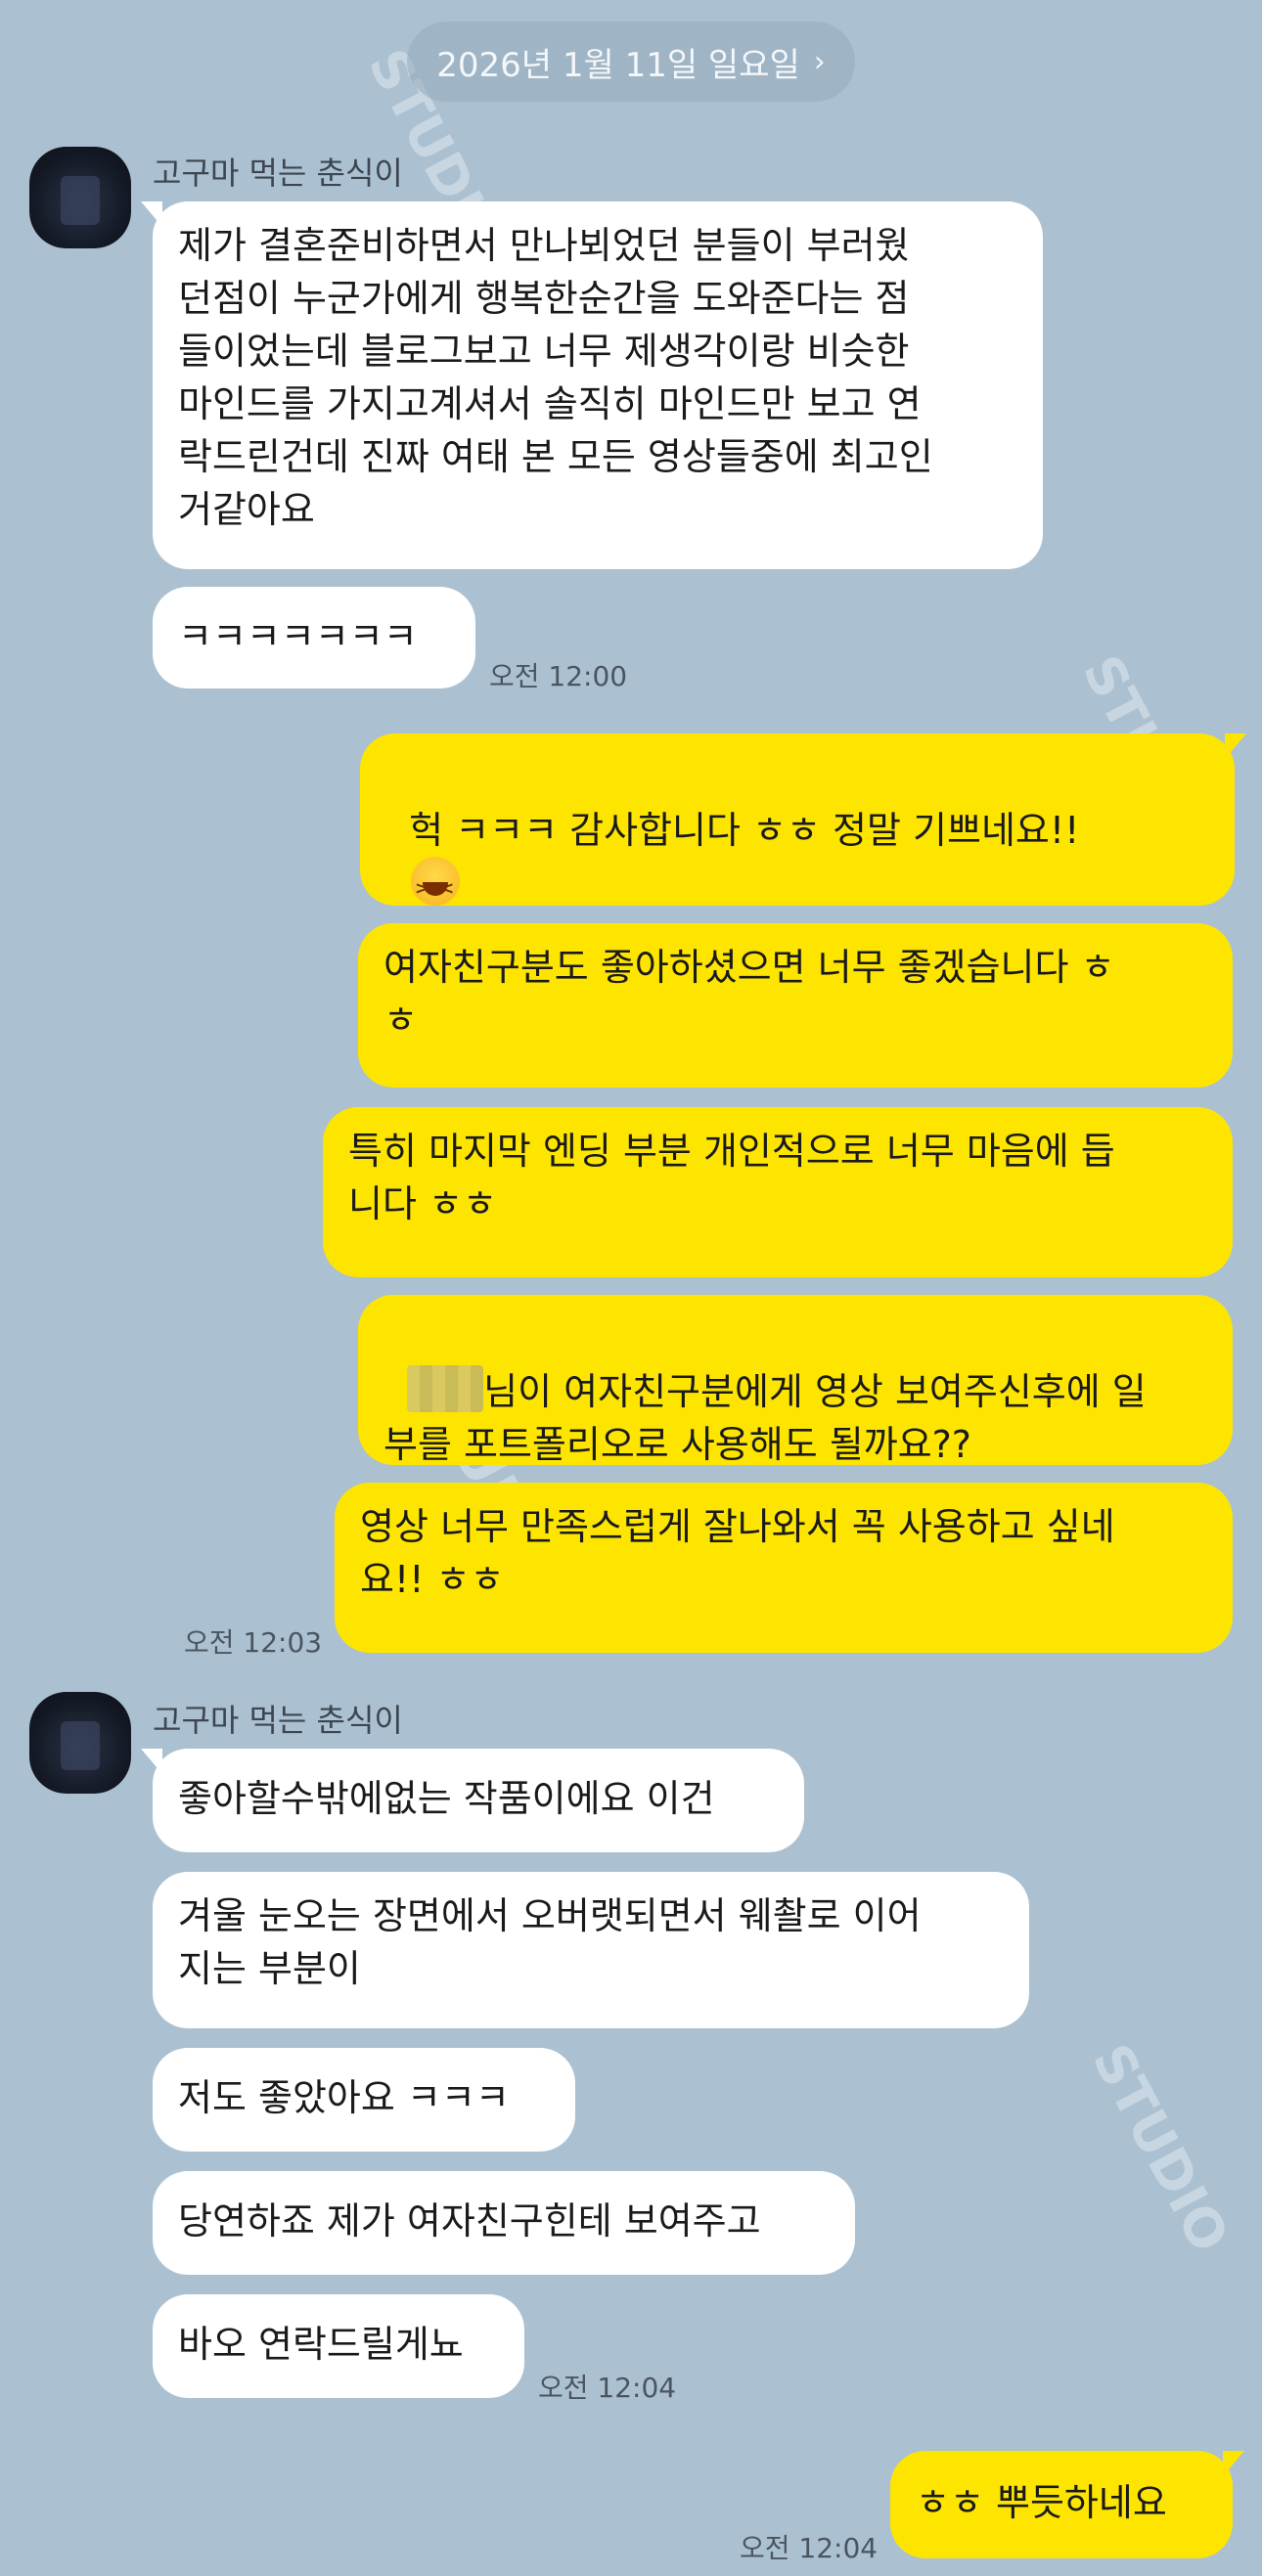 The image size is (1262, 2576). Describe the element at coordinates (591, 1950) in the screenshot. I see `message-bubble: 겨울 눈오는 장면에서 오버랫되면서 웨촬로 이어 지는 부분이` at that location.